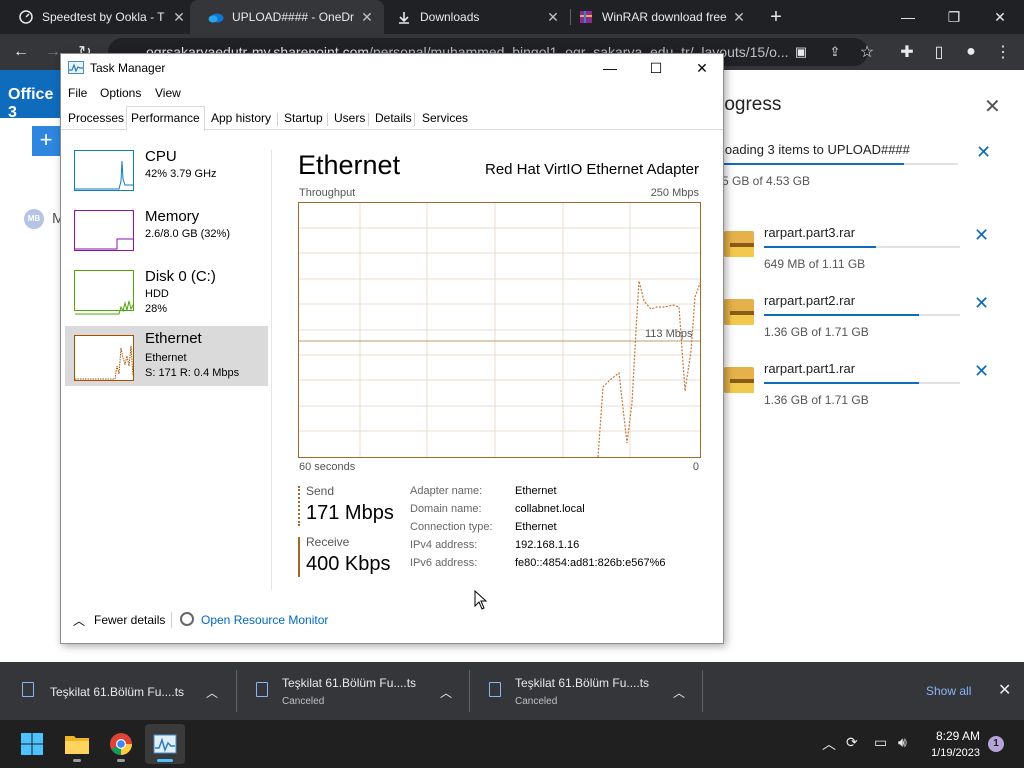  I want to click on resource-disk: Disk 0 (C:) HDD 28%, so click(166, 293).